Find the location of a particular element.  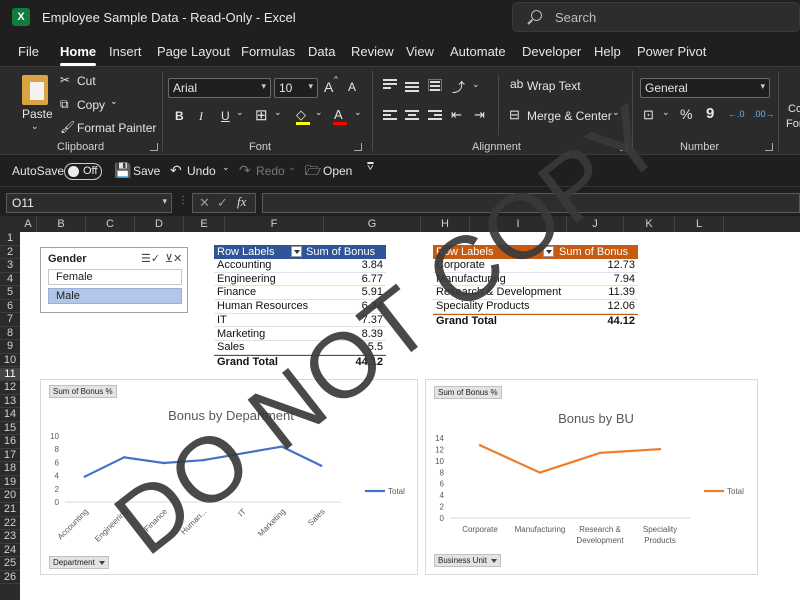

save-button: Save is located at coordinates (146, 171).